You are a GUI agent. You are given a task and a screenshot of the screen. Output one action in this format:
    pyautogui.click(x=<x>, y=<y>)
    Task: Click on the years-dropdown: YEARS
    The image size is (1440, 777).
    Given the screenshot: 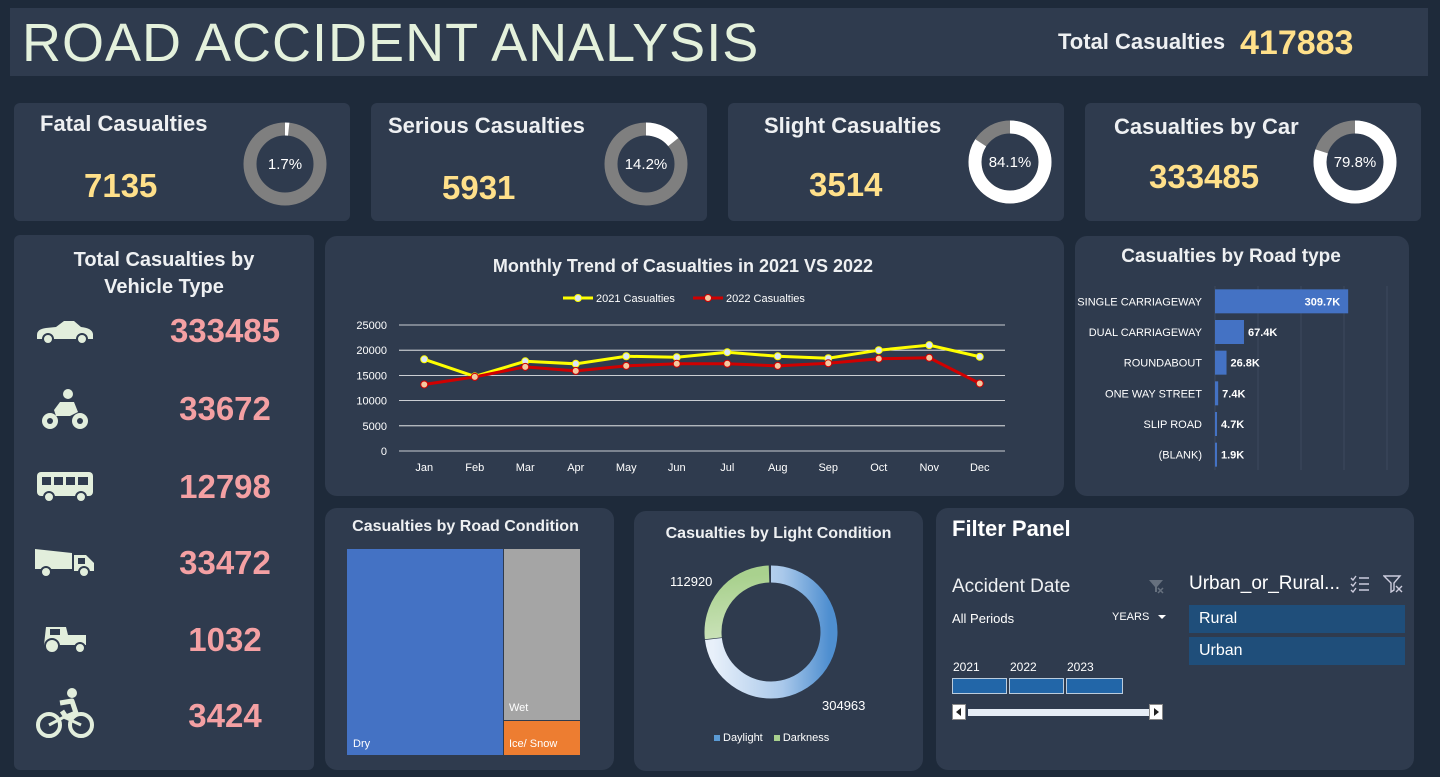 What is the action you would take?
    pyautogui.click(x=1139, y=617)
    